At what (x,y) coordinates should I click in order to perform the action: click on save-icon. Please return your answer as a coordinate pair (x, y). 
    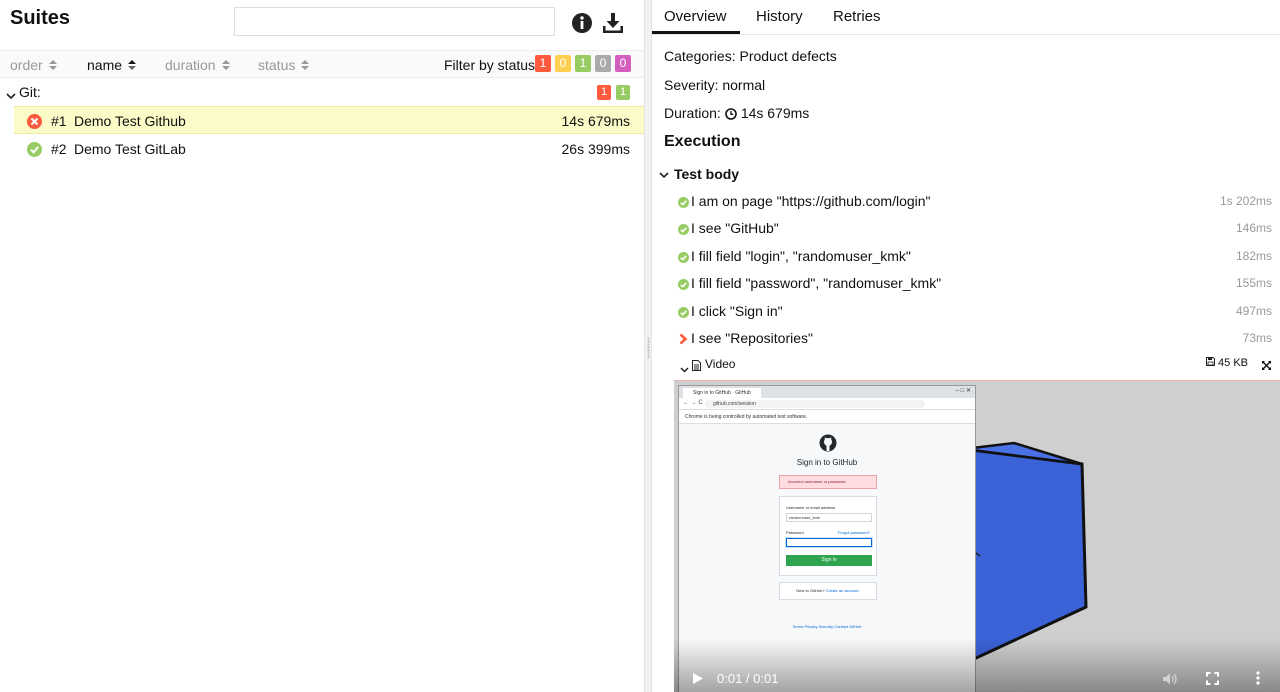
    Looking at the image, I should click on (1211, 363).